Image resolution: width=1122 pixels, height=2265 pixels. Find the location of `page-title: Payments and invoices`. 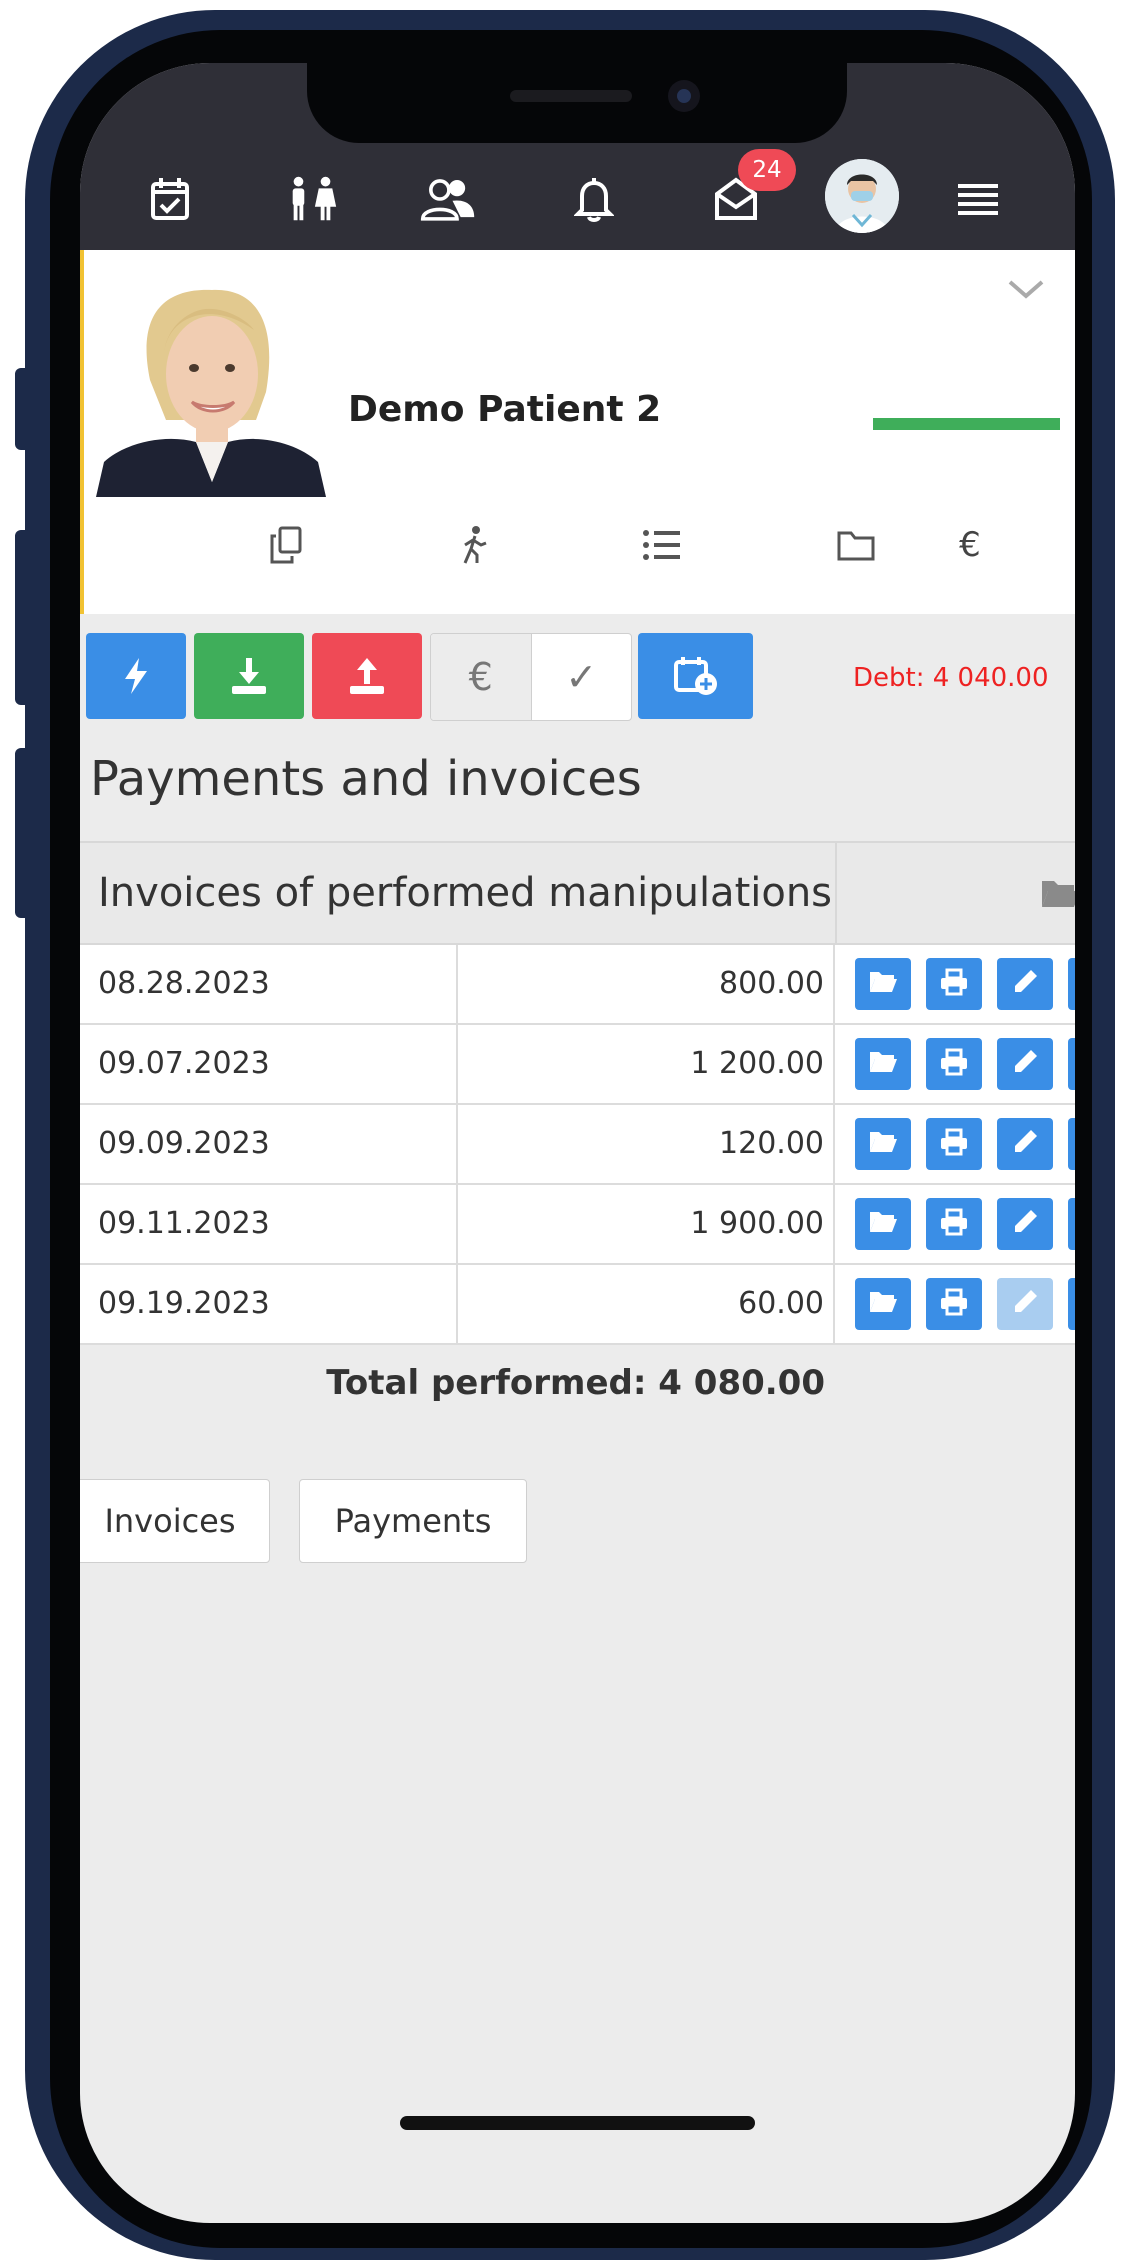

page-title: Payments and invoices is located at coordinates (366, 779).